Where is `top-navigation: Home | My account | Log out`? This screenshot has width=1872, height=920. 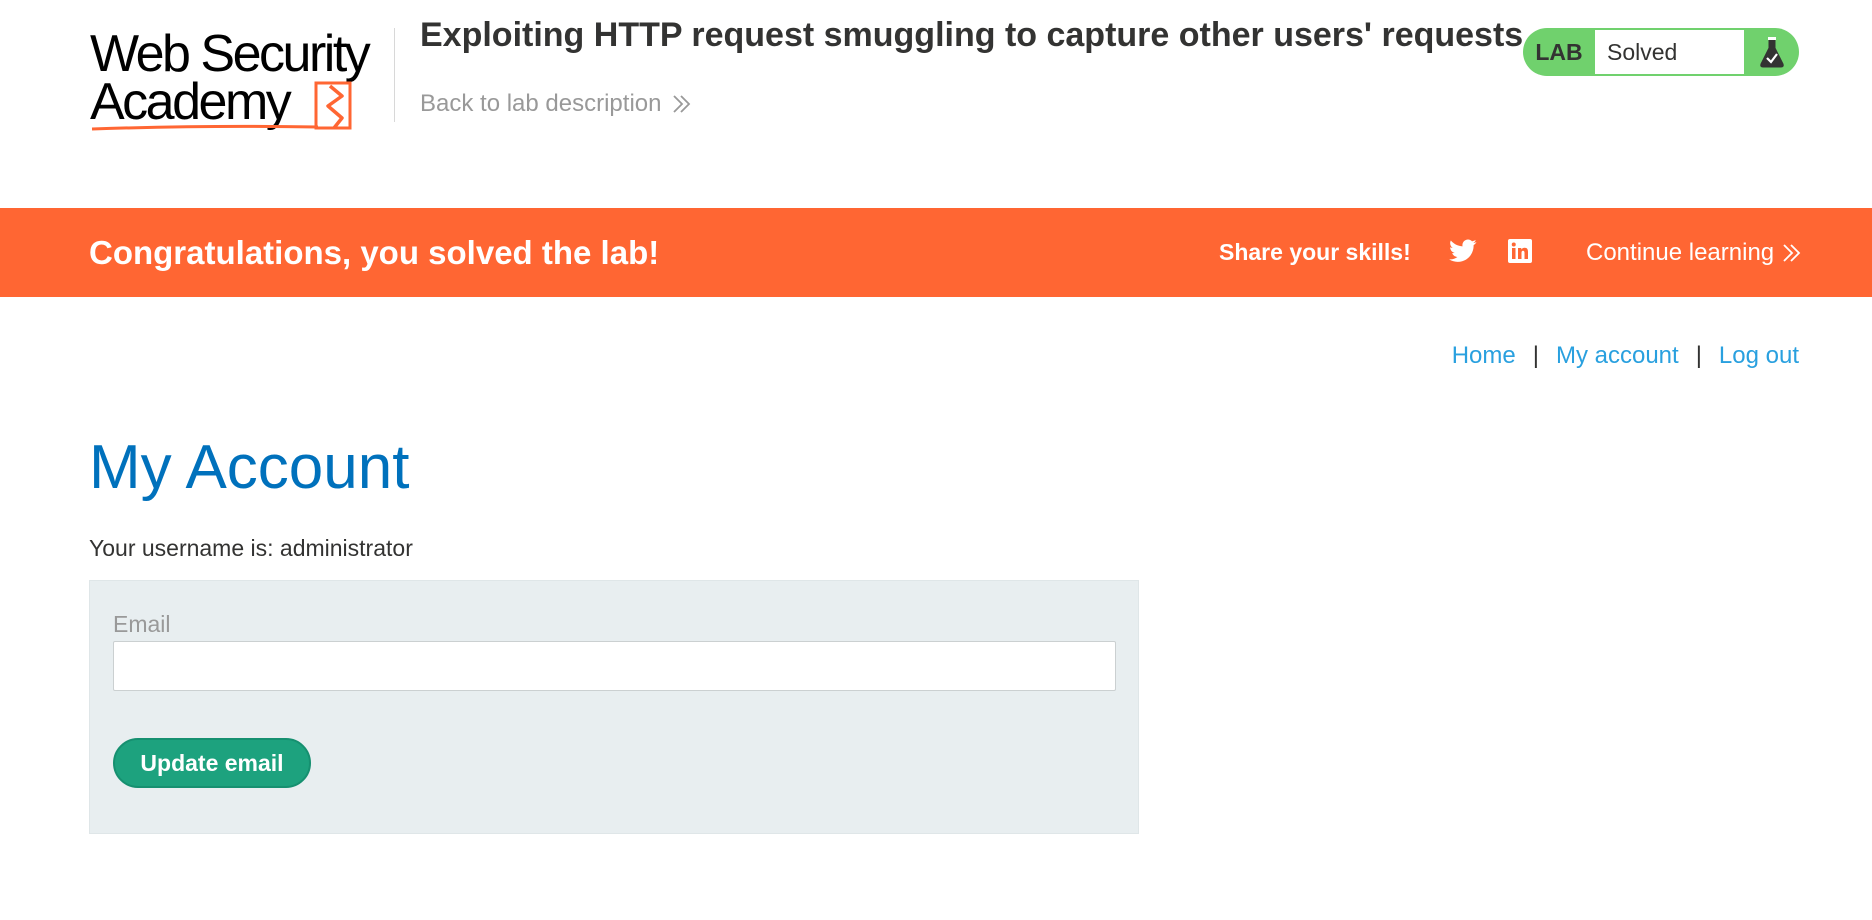 top-navigation: Home | My account | Log out is located at coordinates (1625, 356).